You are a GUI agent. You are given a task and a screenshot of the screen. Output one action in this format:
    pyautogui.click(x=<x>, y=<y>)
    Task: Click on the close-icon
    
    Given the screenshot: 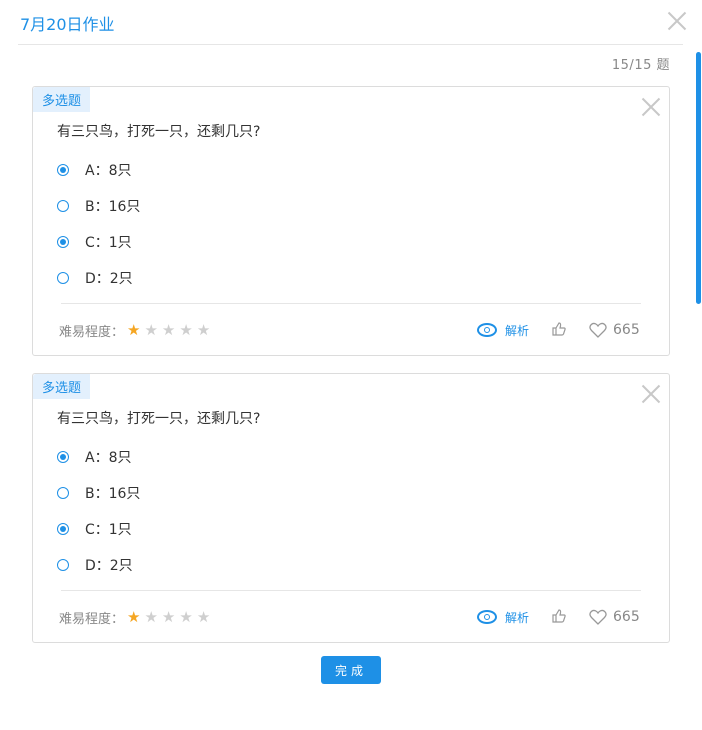 What is the action you would take?
    pyautogui.click(x=677, y=21)
    